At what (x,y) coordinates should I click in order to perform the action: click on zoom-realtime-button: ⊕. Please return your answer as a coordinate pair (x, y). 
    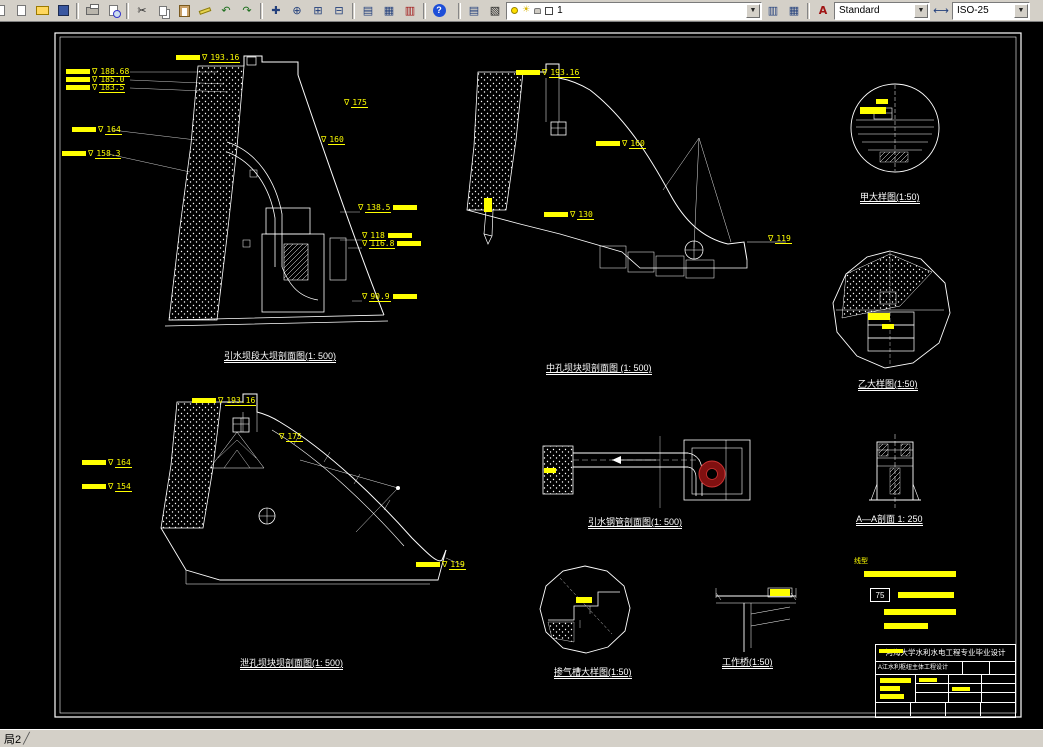
    Looking at the image, I should click on (297, 11).